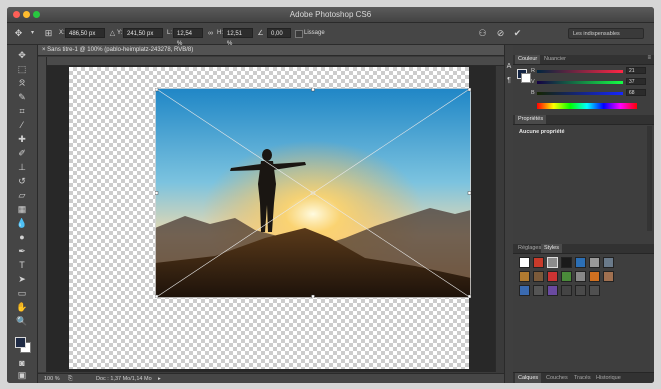 Image resolution: width=661 pixels, height=389 pixels. Describe the element at coordinates (649, 58) in the screenshot. I see `panel-menu-icon: ≡` at that location.